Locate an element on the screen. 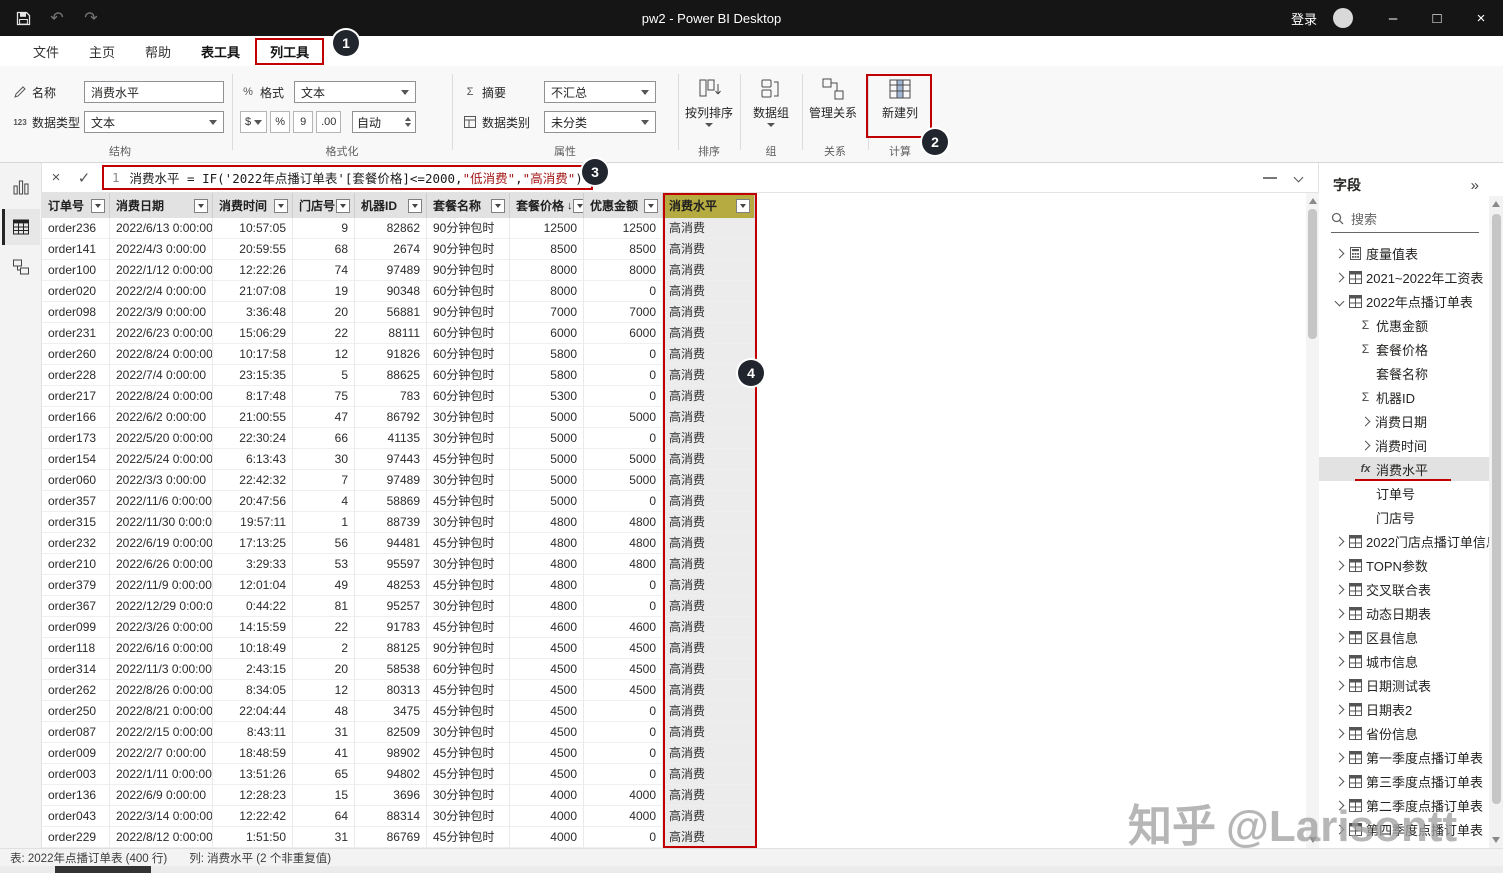 The width and height of the screenshot is (1503, 873). format-button-$: $ is located at coordinates (254, 122).